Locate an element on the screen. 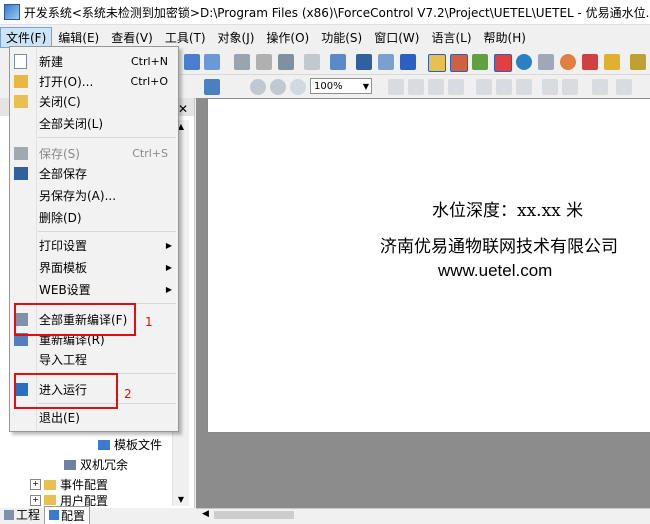  tree-item-redundancy: 双机冗余 is located at coordinates (96, 464).